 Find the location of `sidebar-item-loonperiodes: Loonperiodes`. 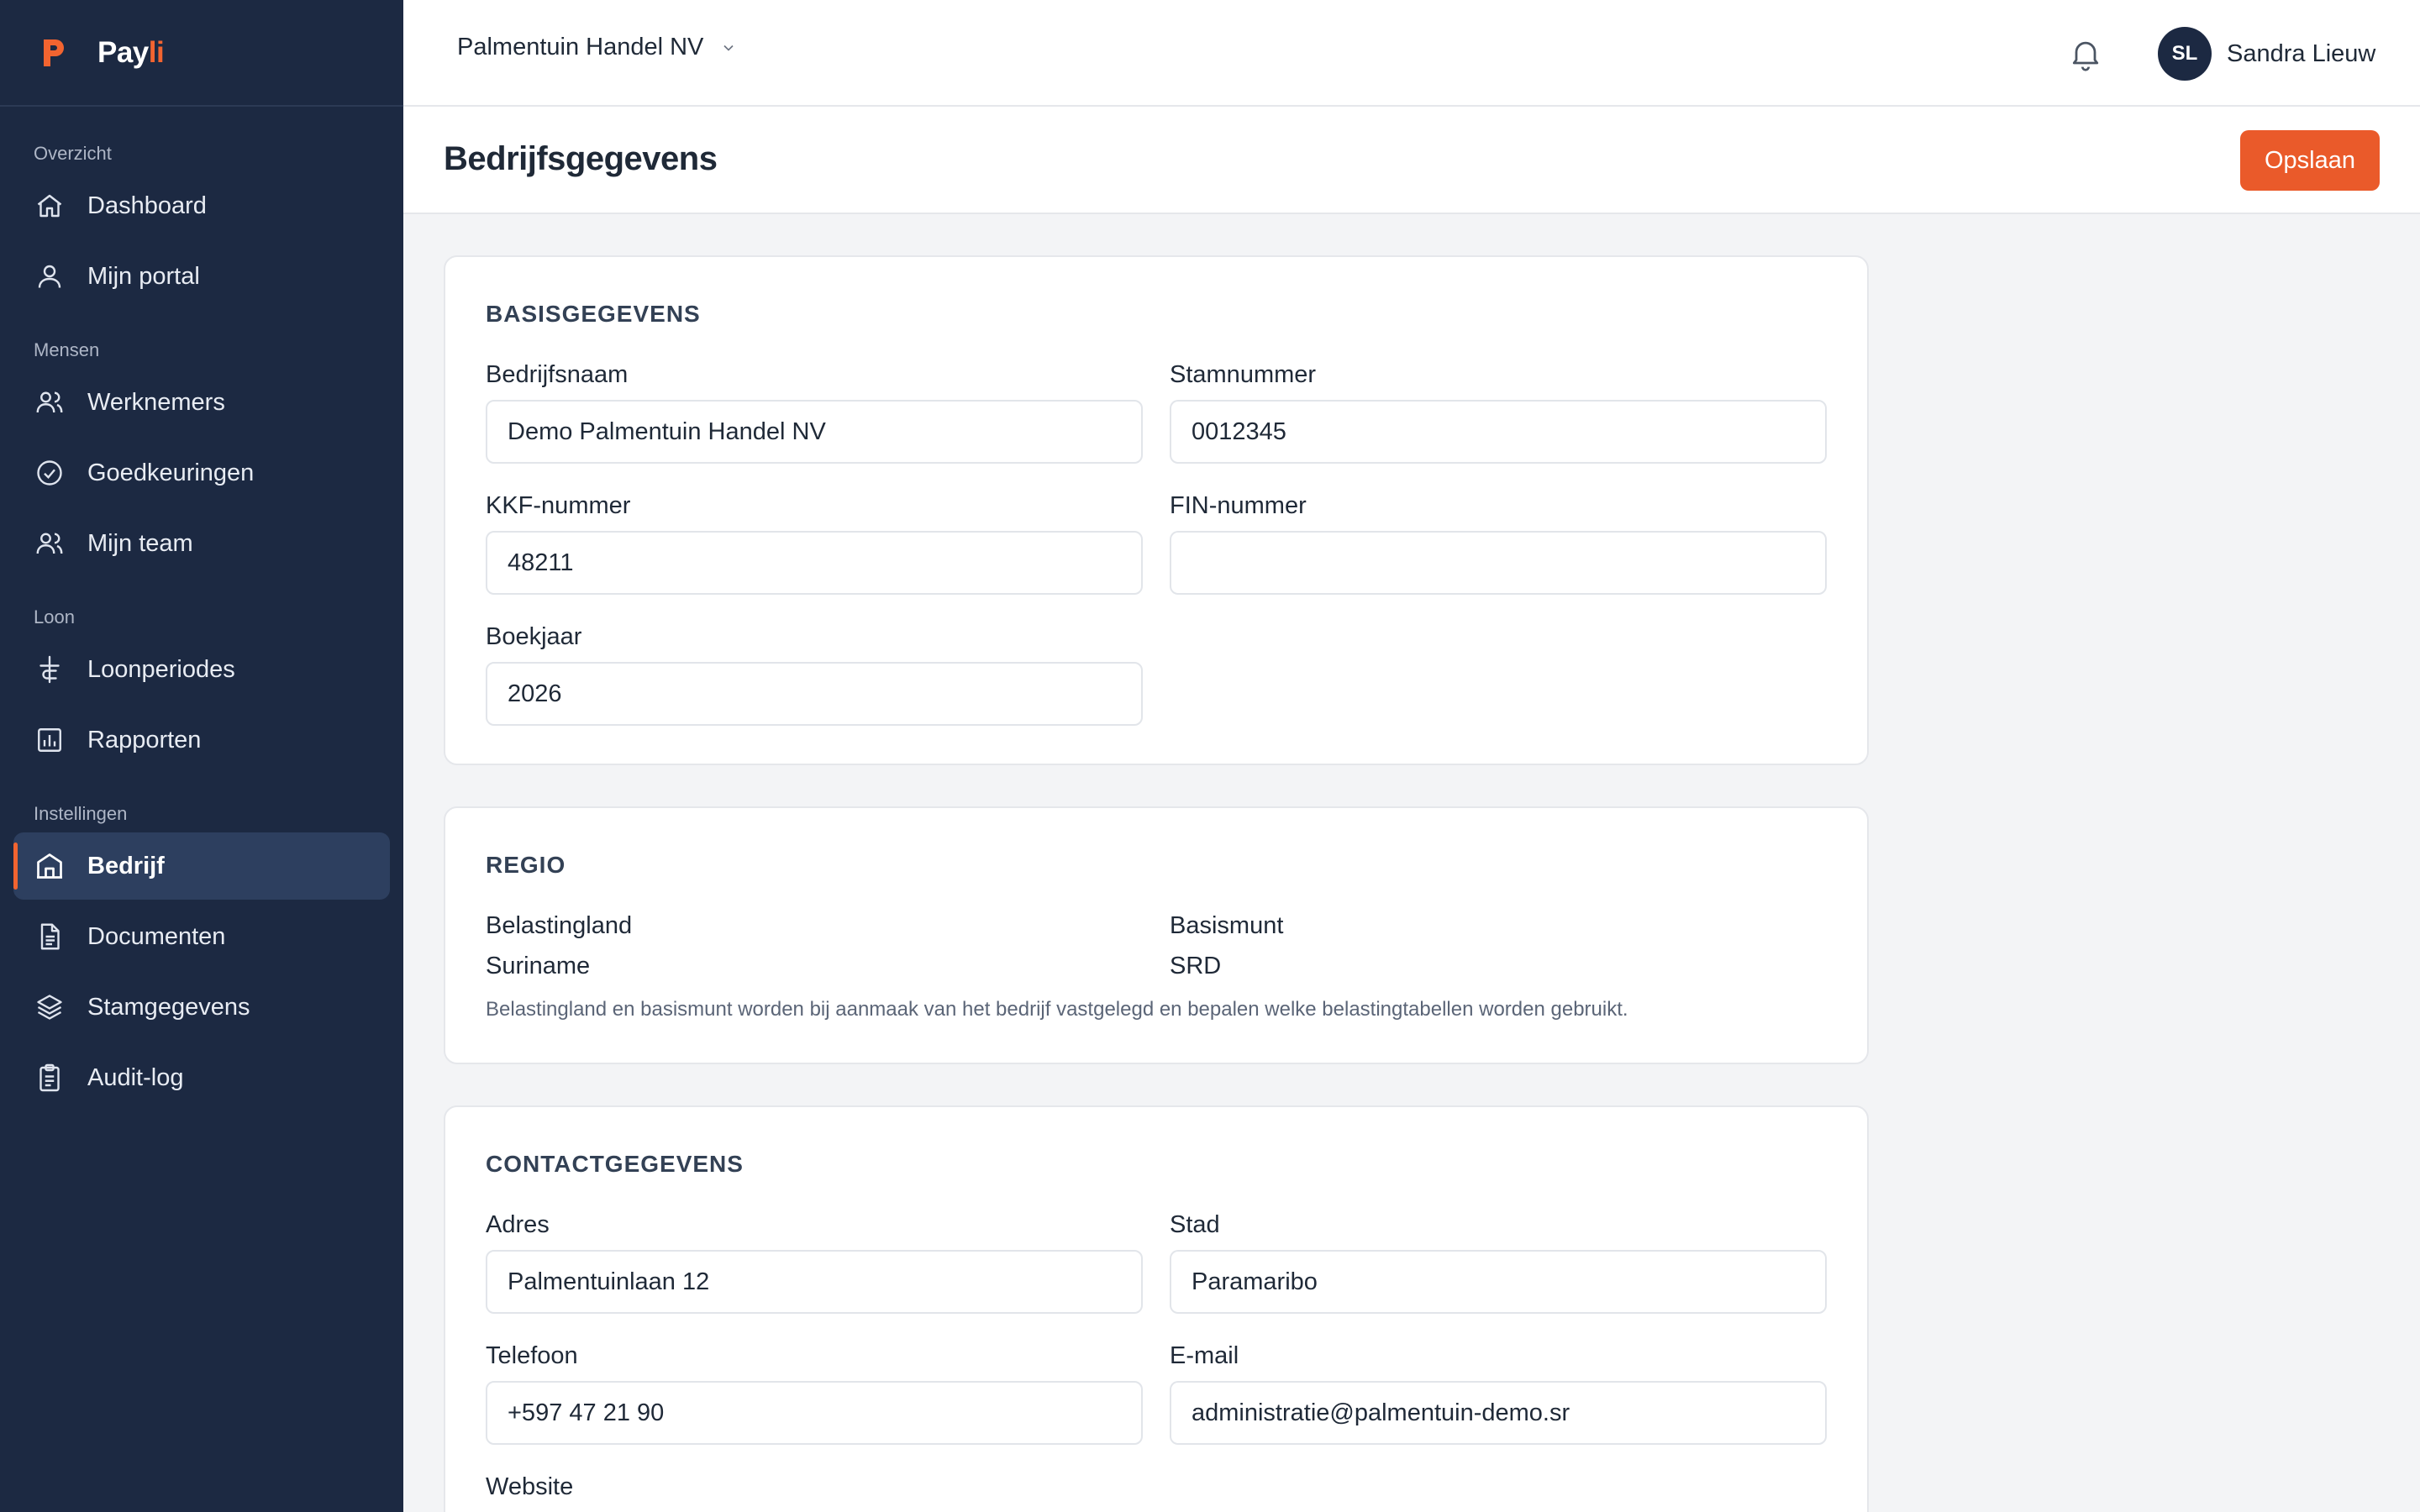

sidebar-item-loonperiodes: Loonperiodes is located at coordinates (202, 669).